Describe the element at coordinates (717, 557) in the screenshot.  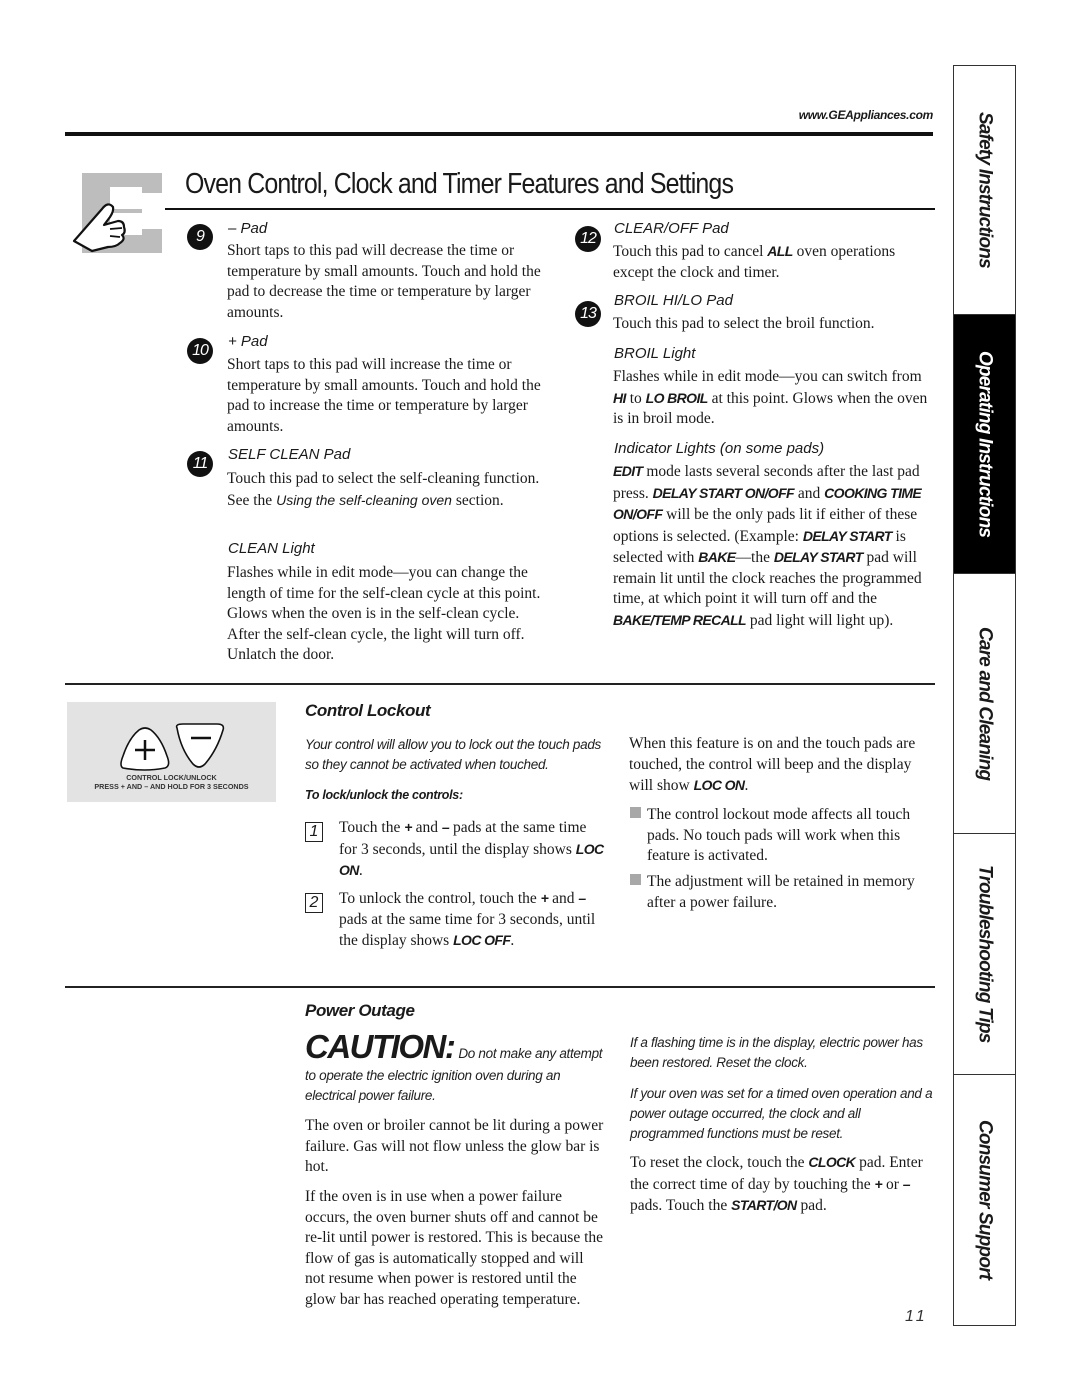
I see `emphasis: BAKE` at that location.